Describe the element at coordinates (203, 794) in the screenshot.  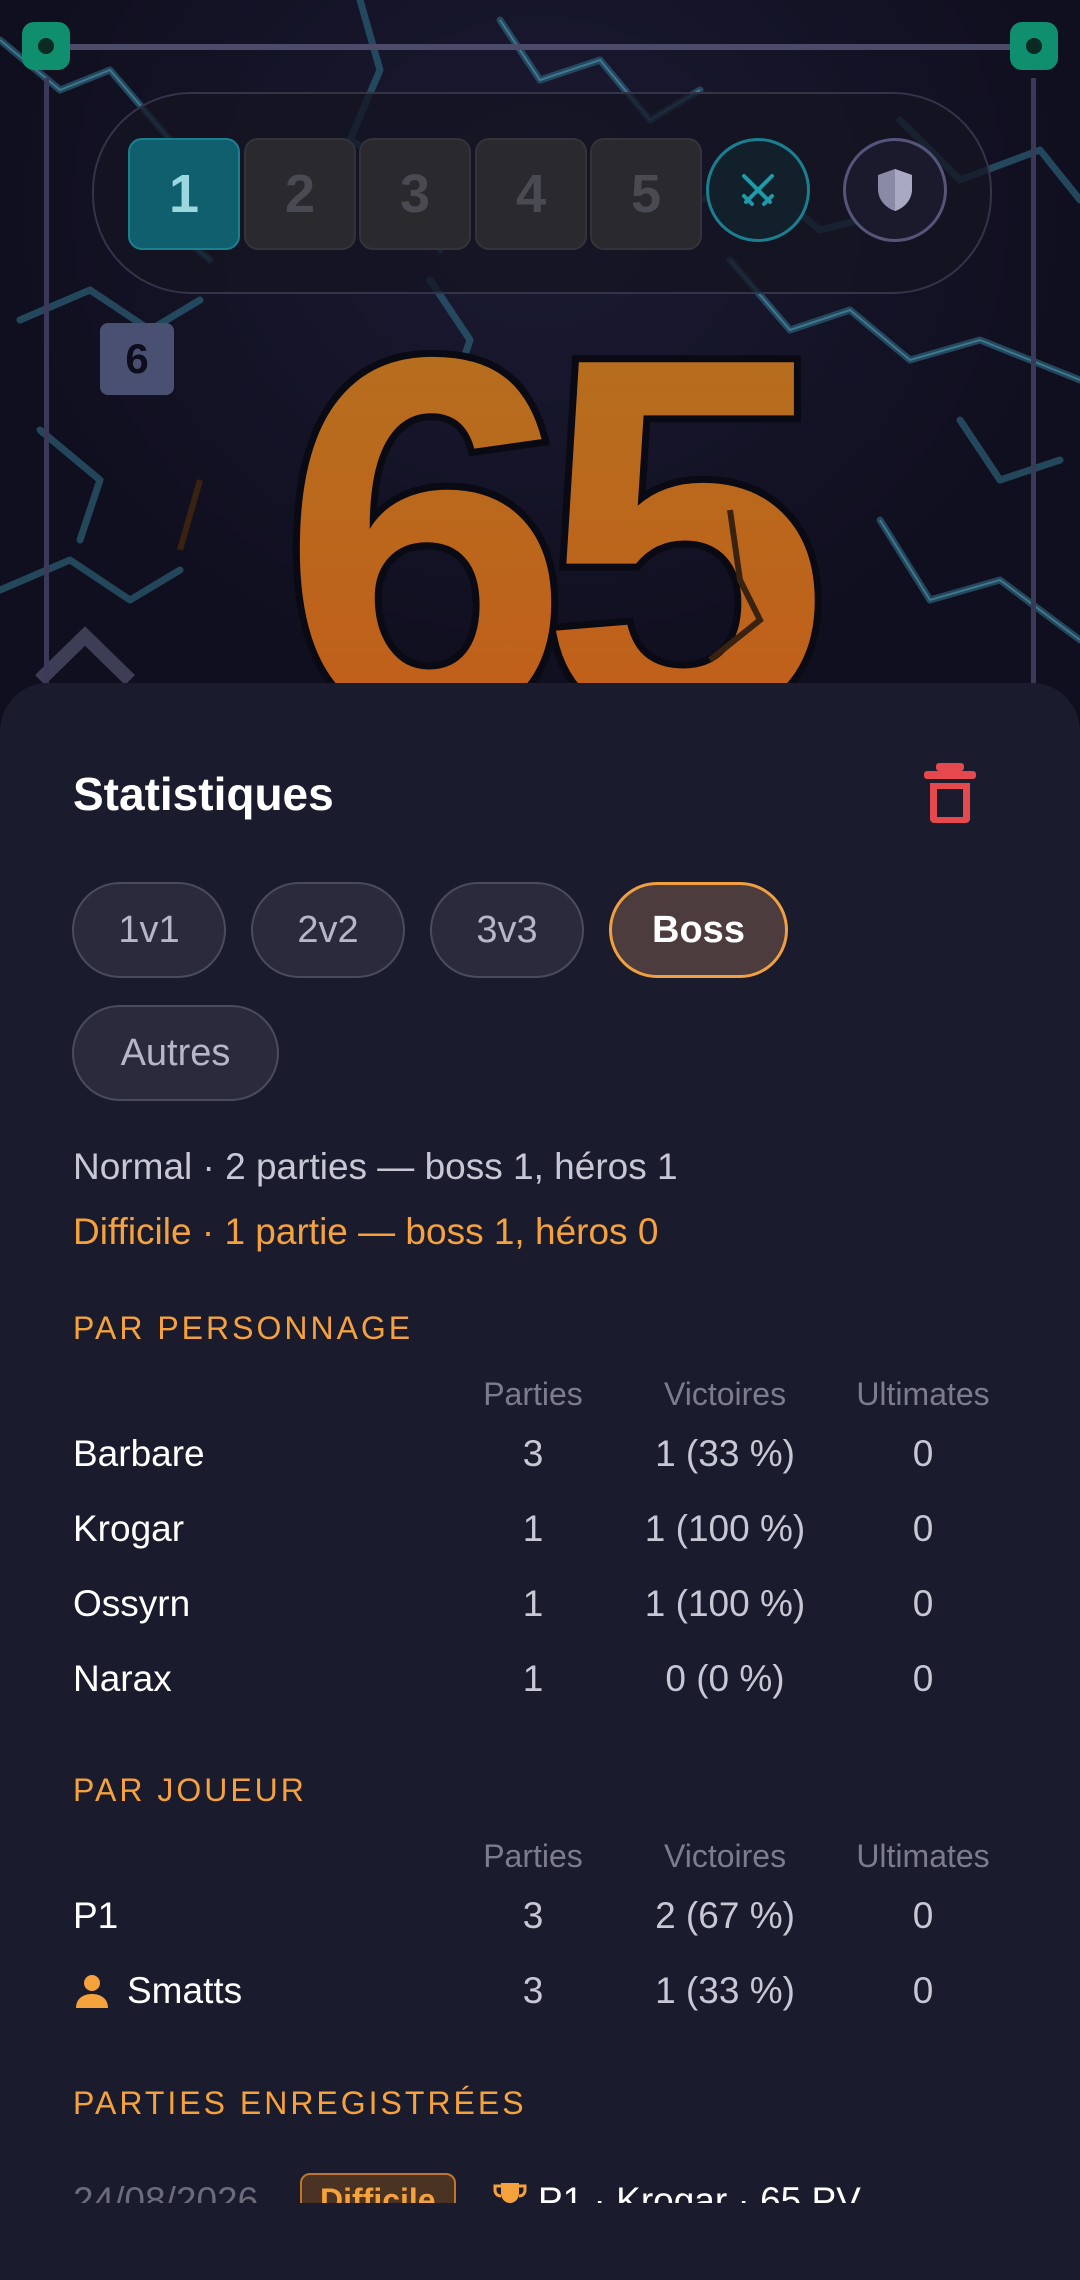
I see `sheet-title: Statistiques` at that location.